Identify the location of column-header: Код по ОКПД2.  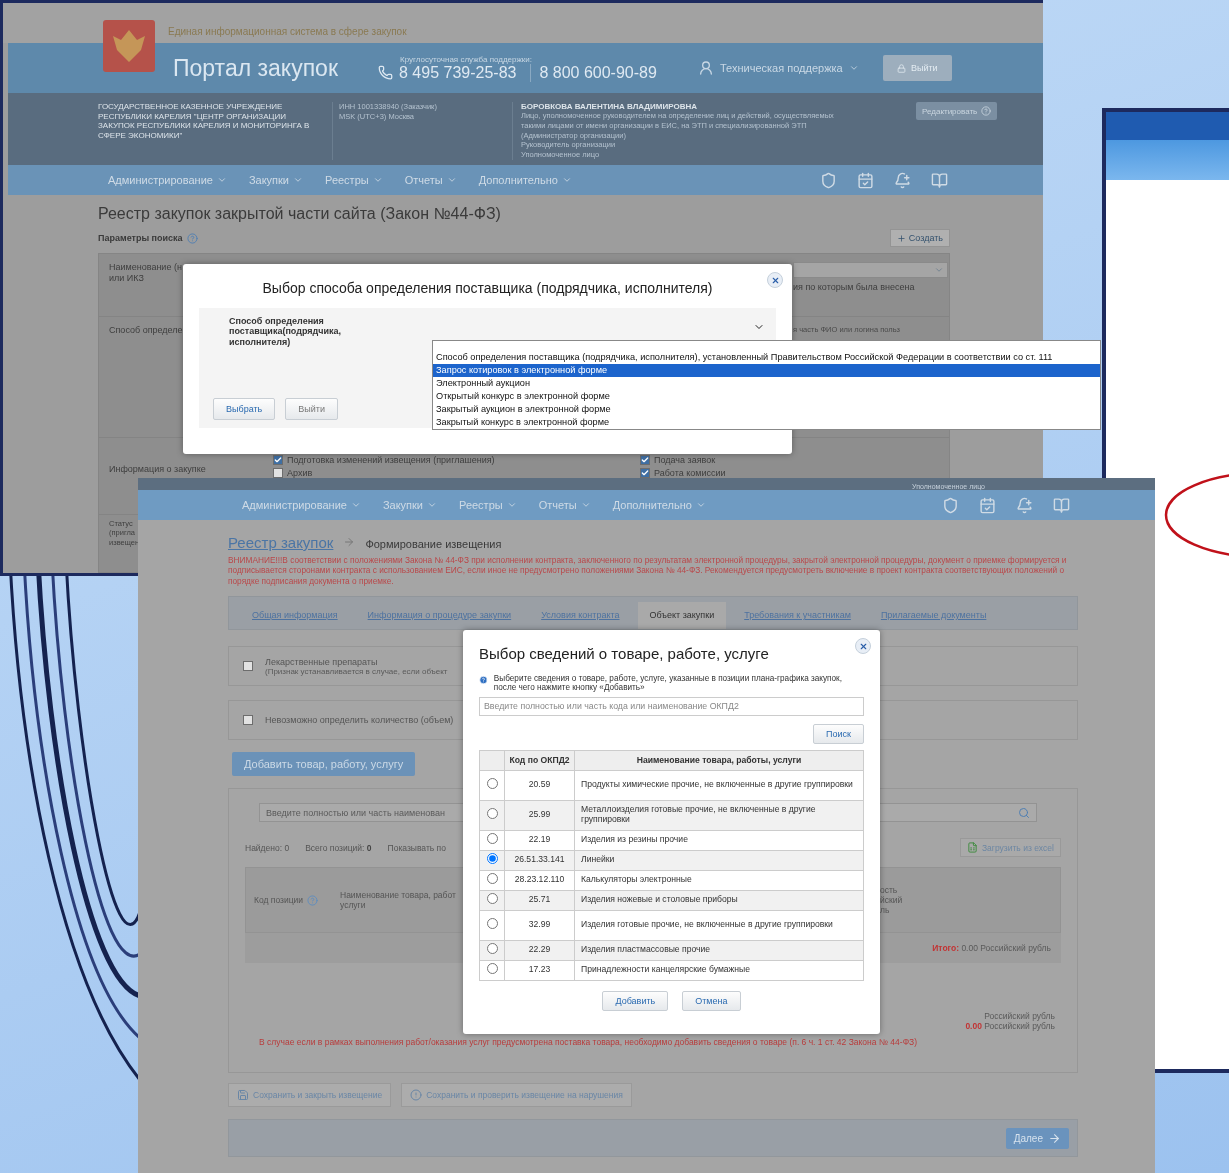
(539, 760).